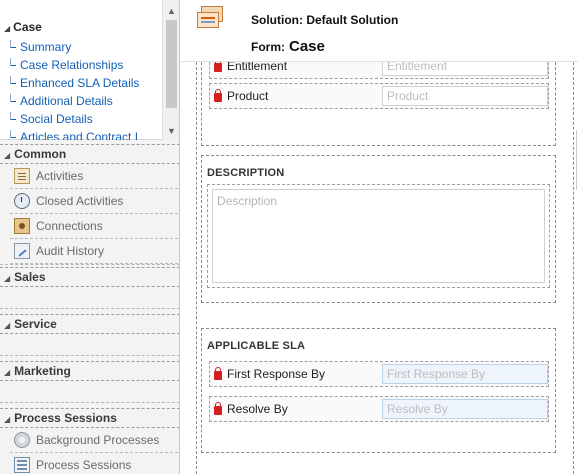 The image size is (578, 474). I want to click on nav-link-enhanced-sla-details: Enhanced SLA Details, so click(86, 85).